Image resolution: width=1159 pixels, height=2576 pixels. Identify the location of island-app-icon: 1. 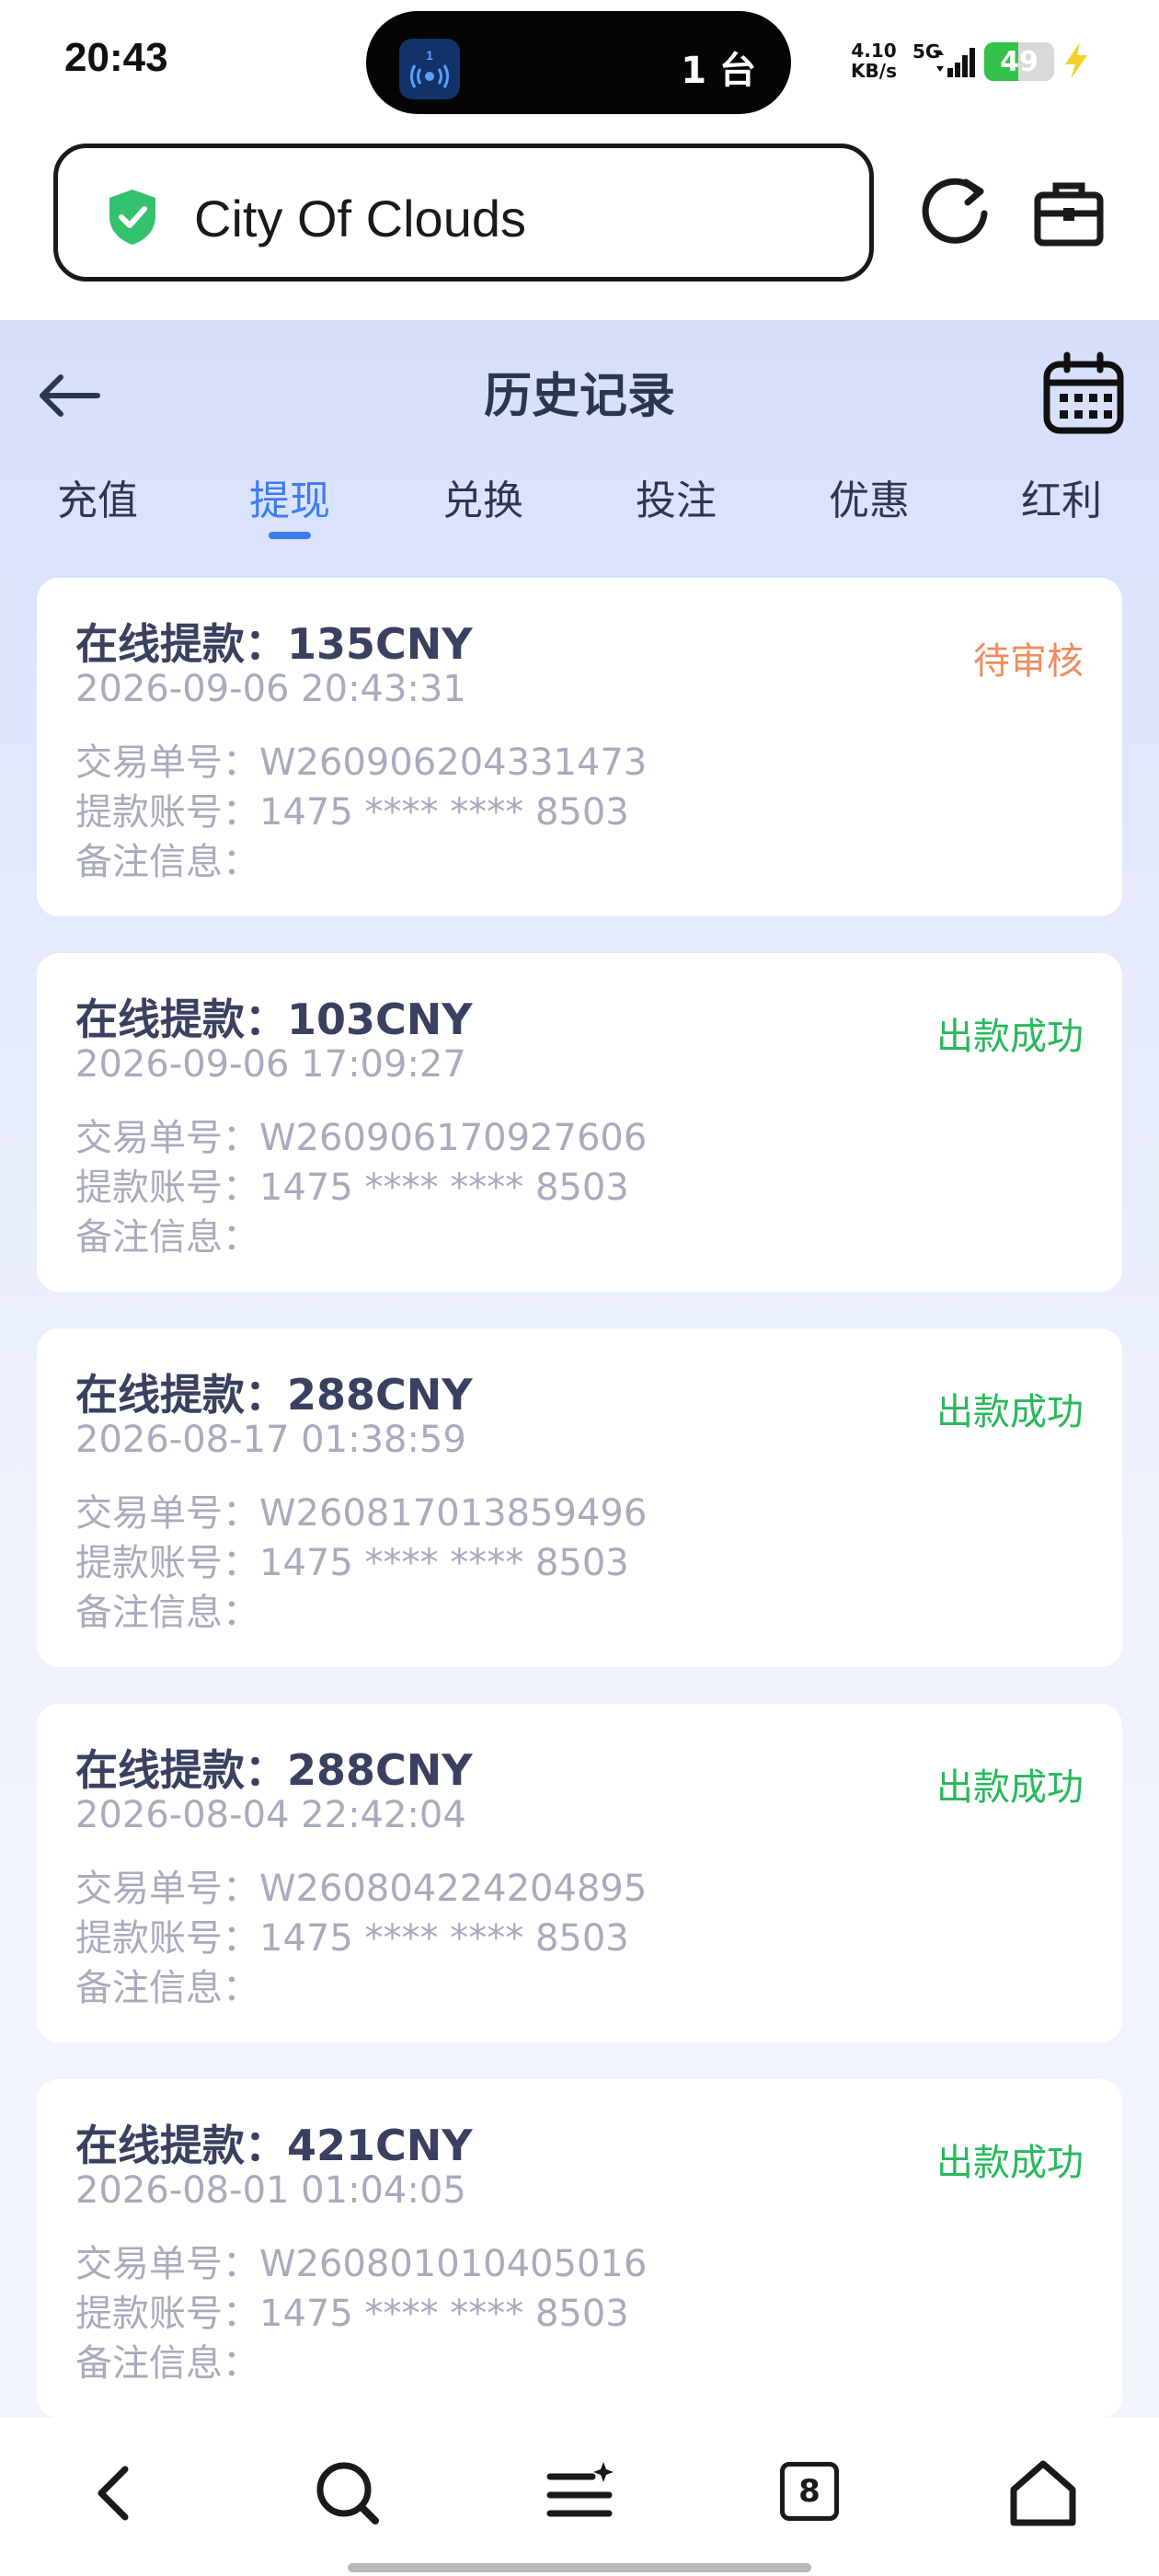
(429, 69).